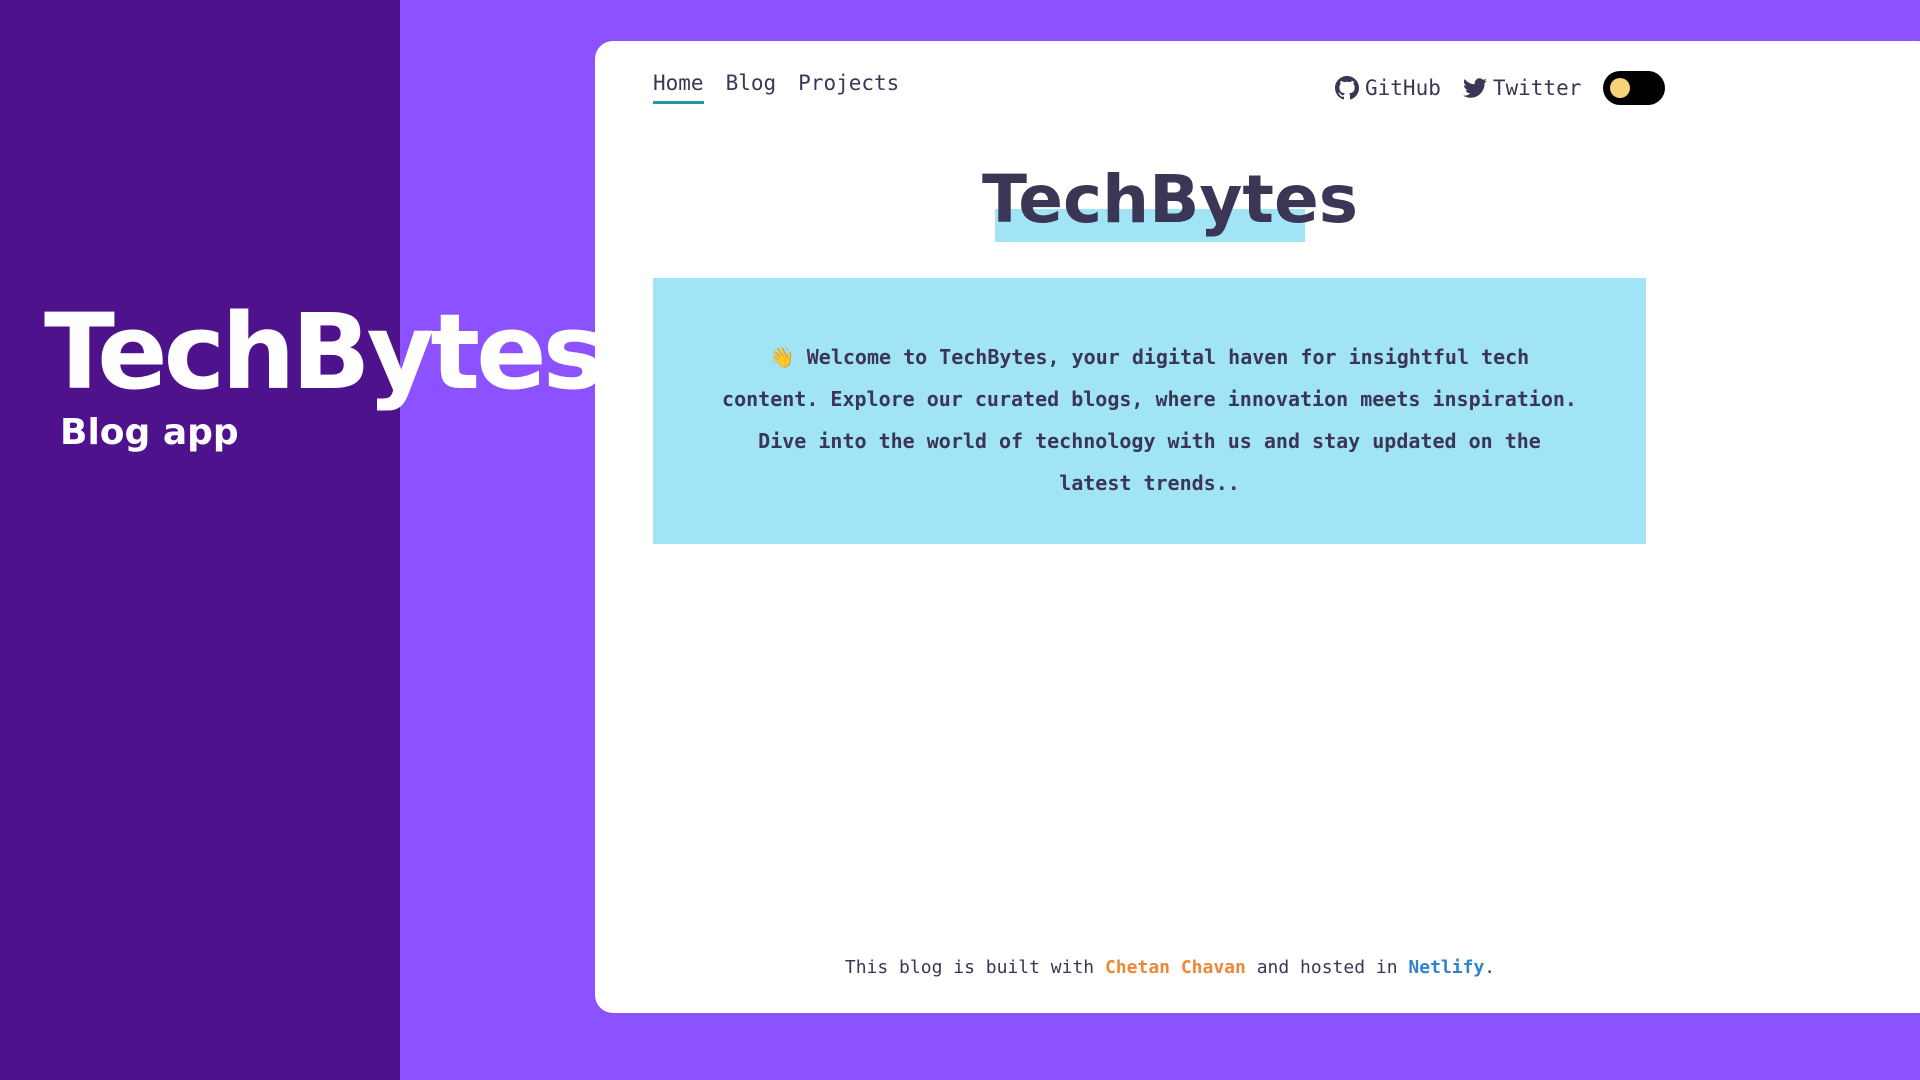 Image resolution: width=1920 pixels, height=1080 pixels. I want to click on brand-title: TechBytes, so click(324, 352).